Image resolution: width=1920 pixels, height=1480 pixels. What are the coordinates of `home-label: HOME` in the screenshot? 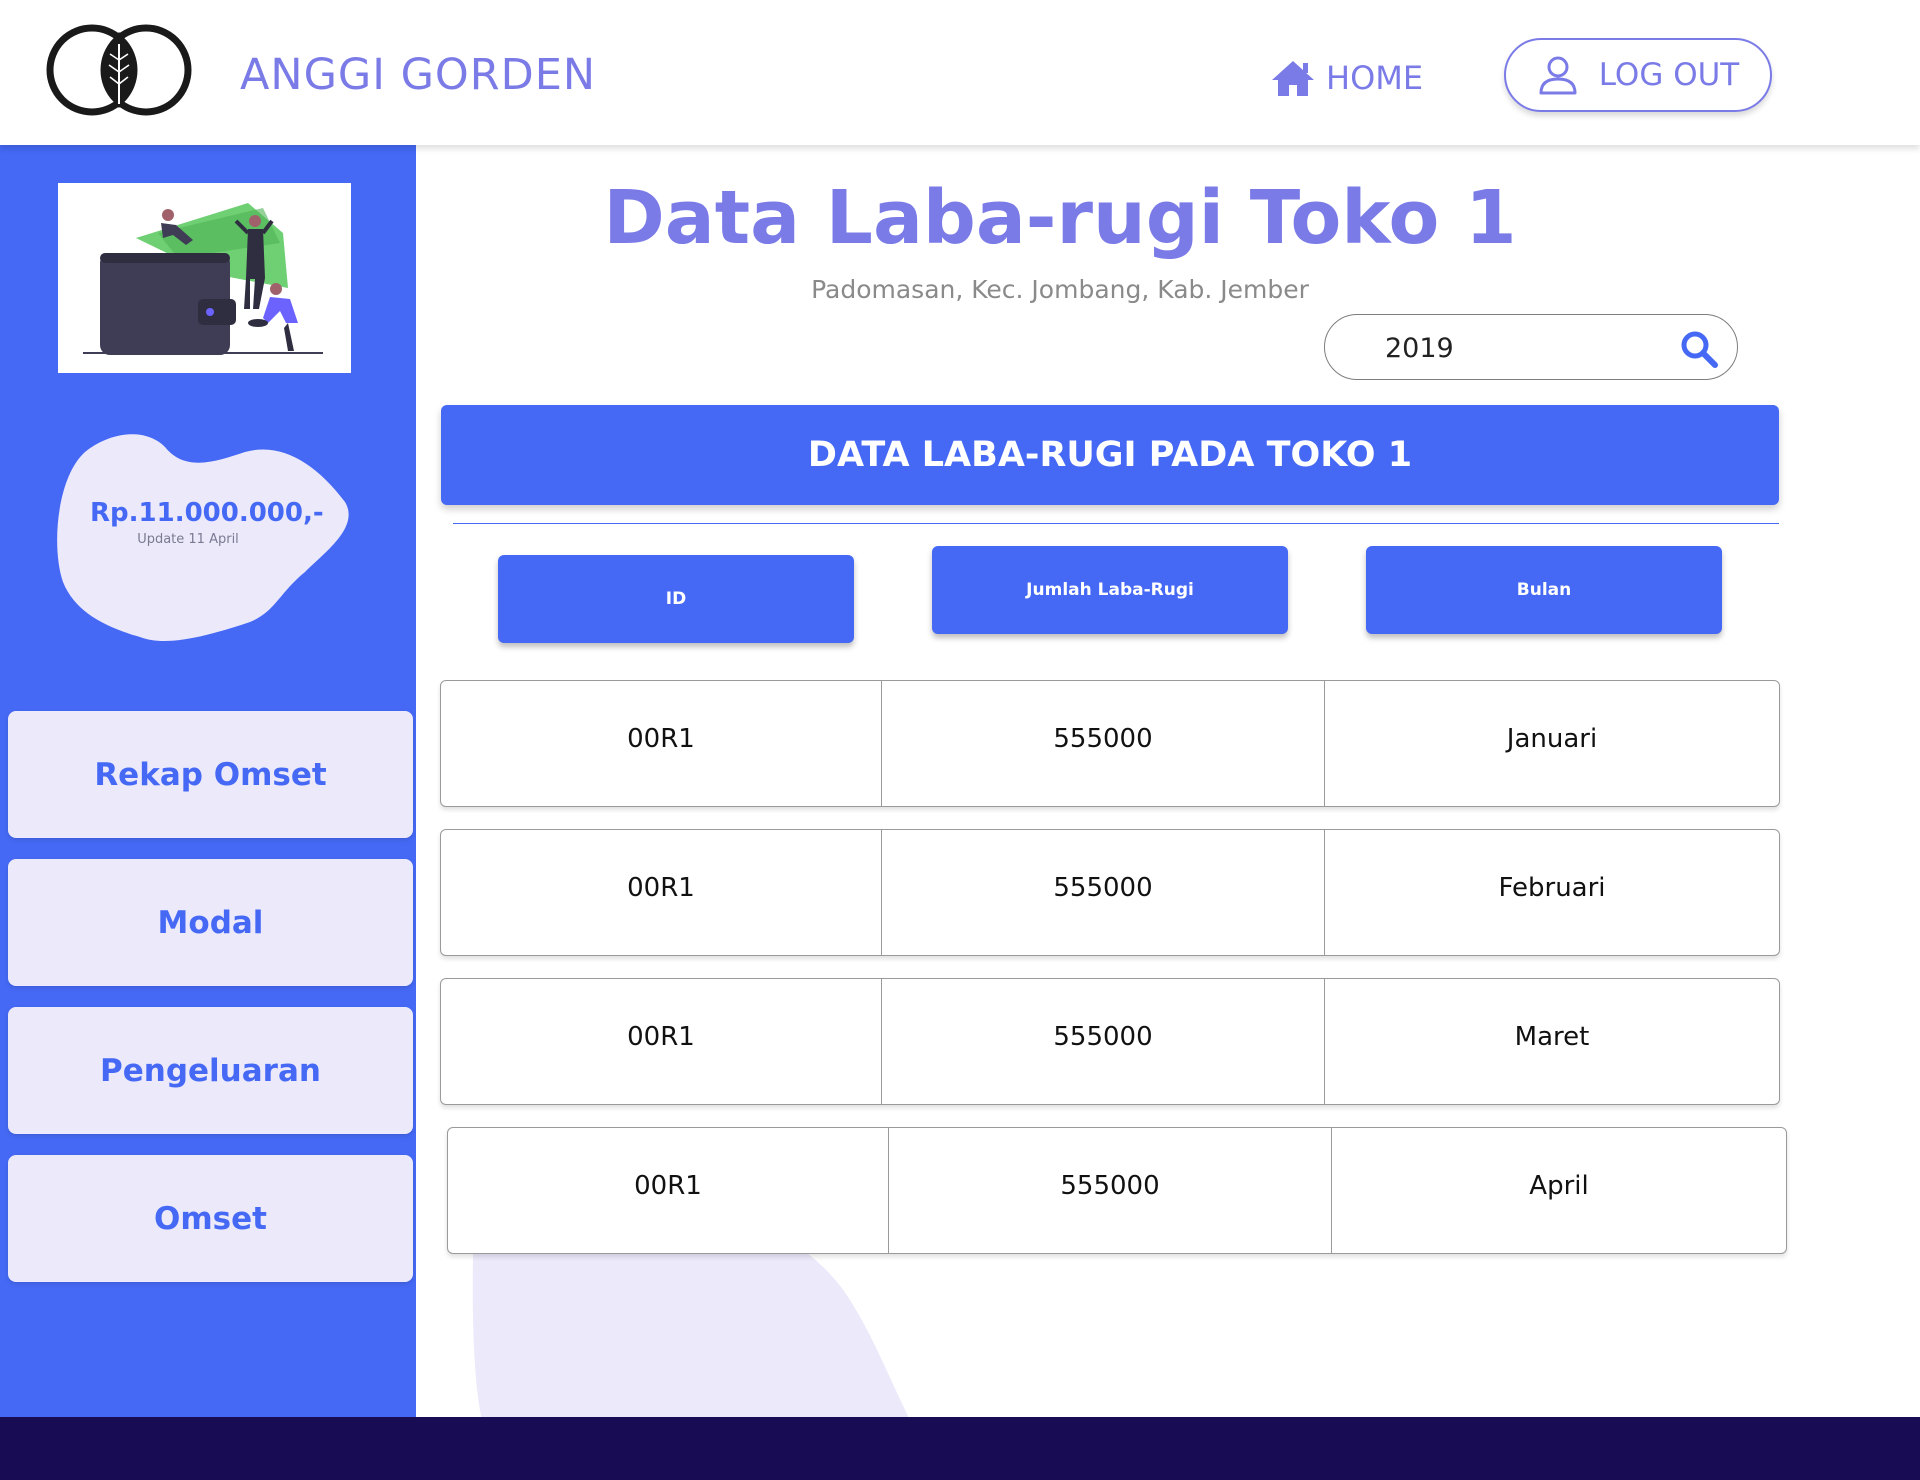 It's located at (1375, 78).